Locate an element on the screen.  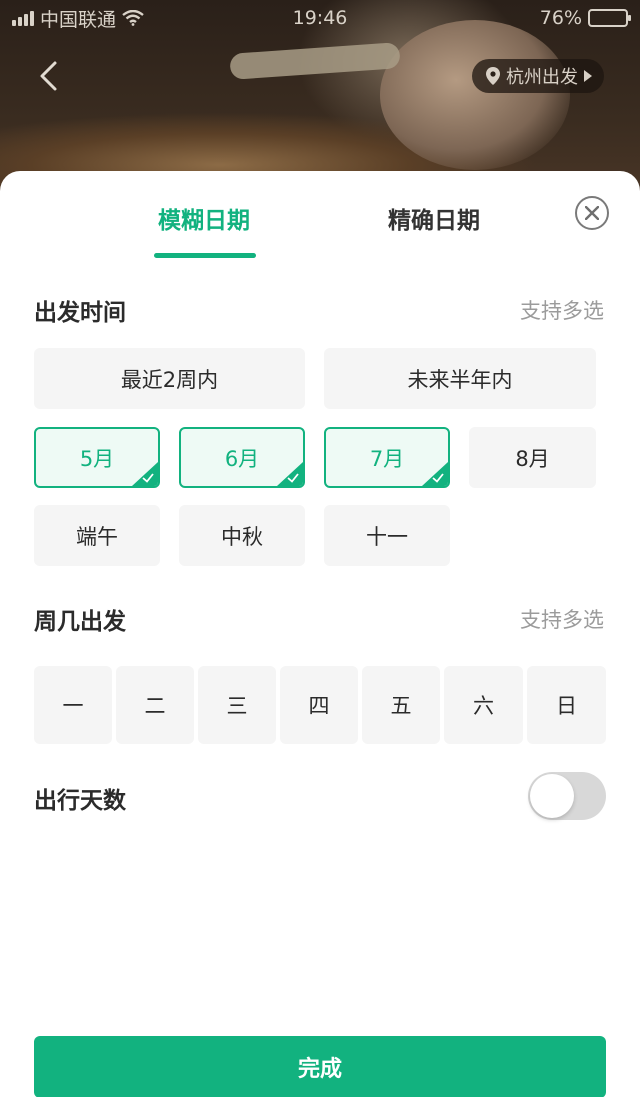
month-chip-july: 7月 is located at coordinates (387, 457).